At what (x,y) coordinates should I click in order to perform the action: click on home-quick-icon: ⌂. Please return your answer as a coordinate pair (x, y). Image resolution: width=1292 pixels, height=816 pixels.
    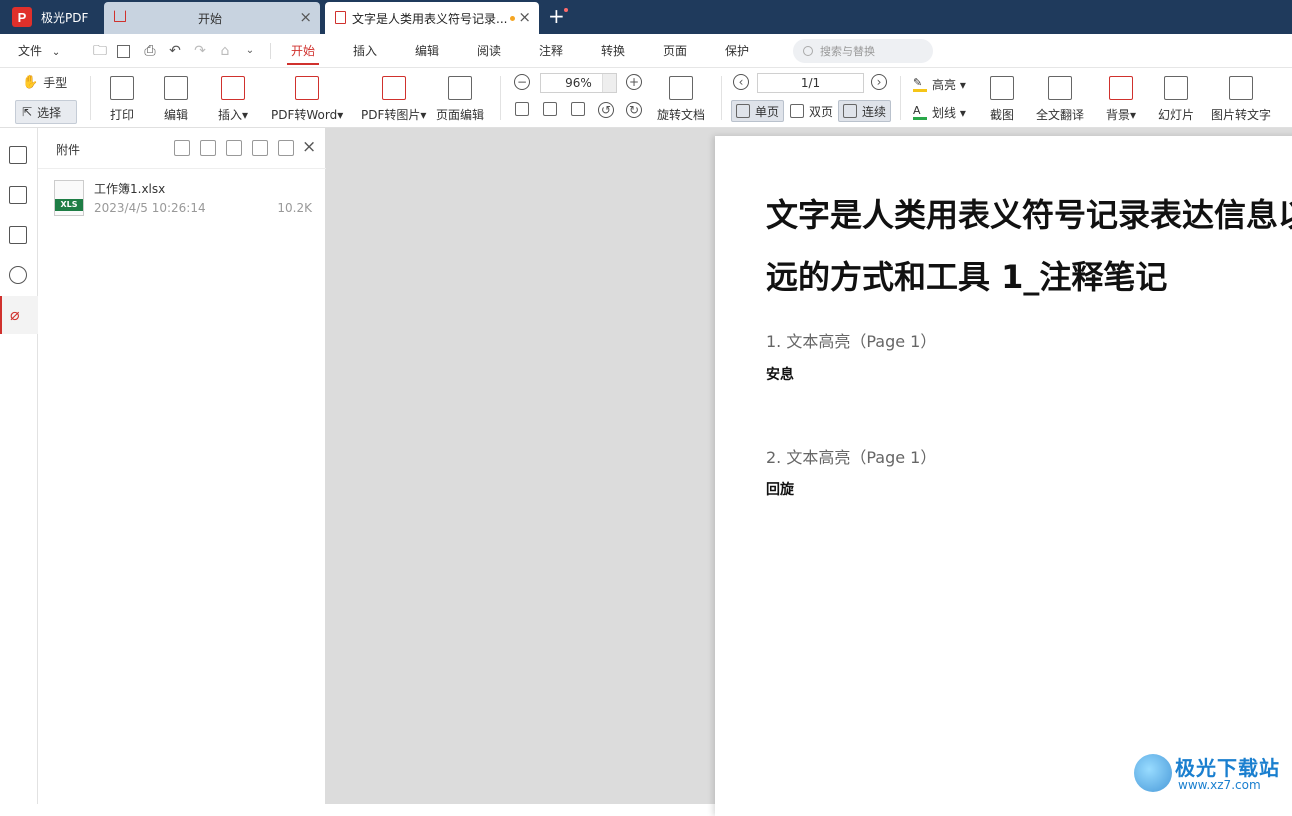
    Looking at the image, I should click on (225, 51).